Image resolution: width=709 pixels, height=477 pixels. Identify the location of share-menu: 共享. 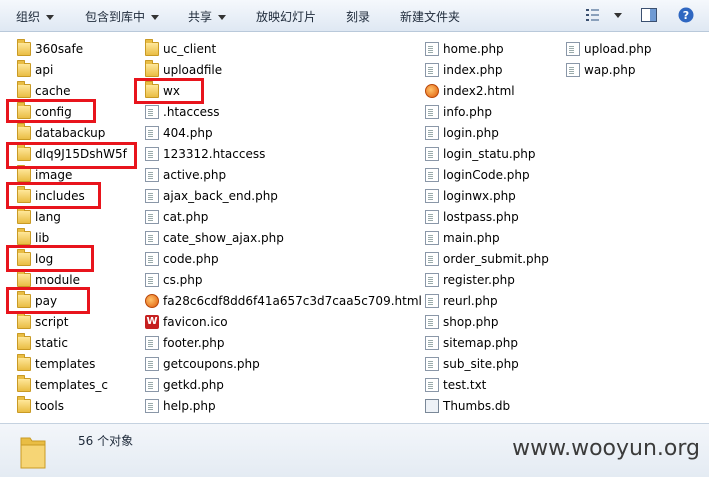
(207, 17).